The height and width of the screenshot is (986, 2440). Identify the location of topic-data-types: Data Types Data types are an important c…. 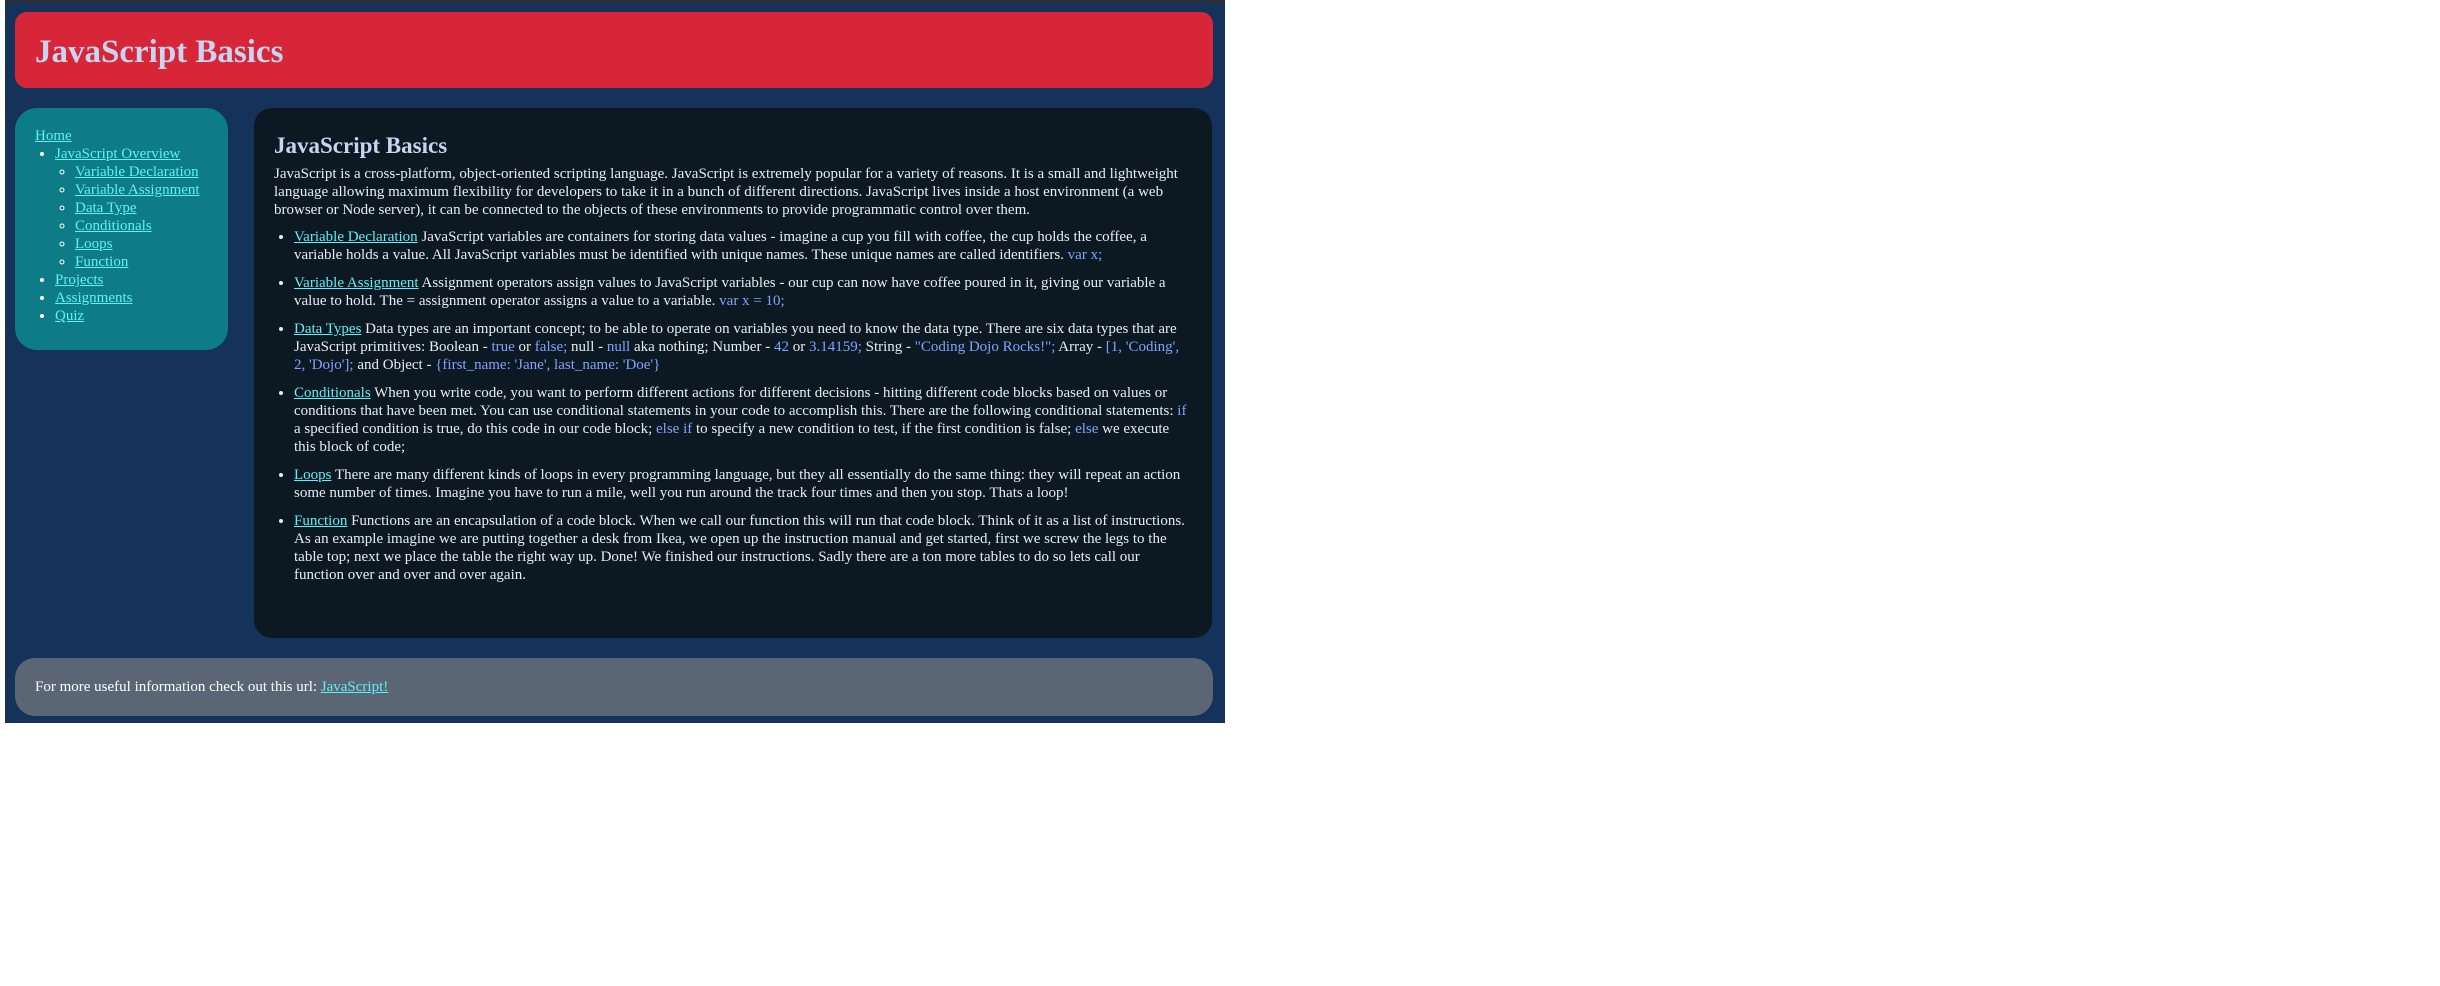
(743, 347).